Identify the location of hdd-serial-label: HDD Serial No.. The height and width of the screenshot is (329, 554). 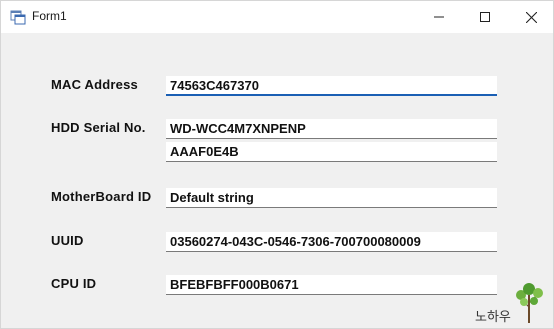
(98, 127).